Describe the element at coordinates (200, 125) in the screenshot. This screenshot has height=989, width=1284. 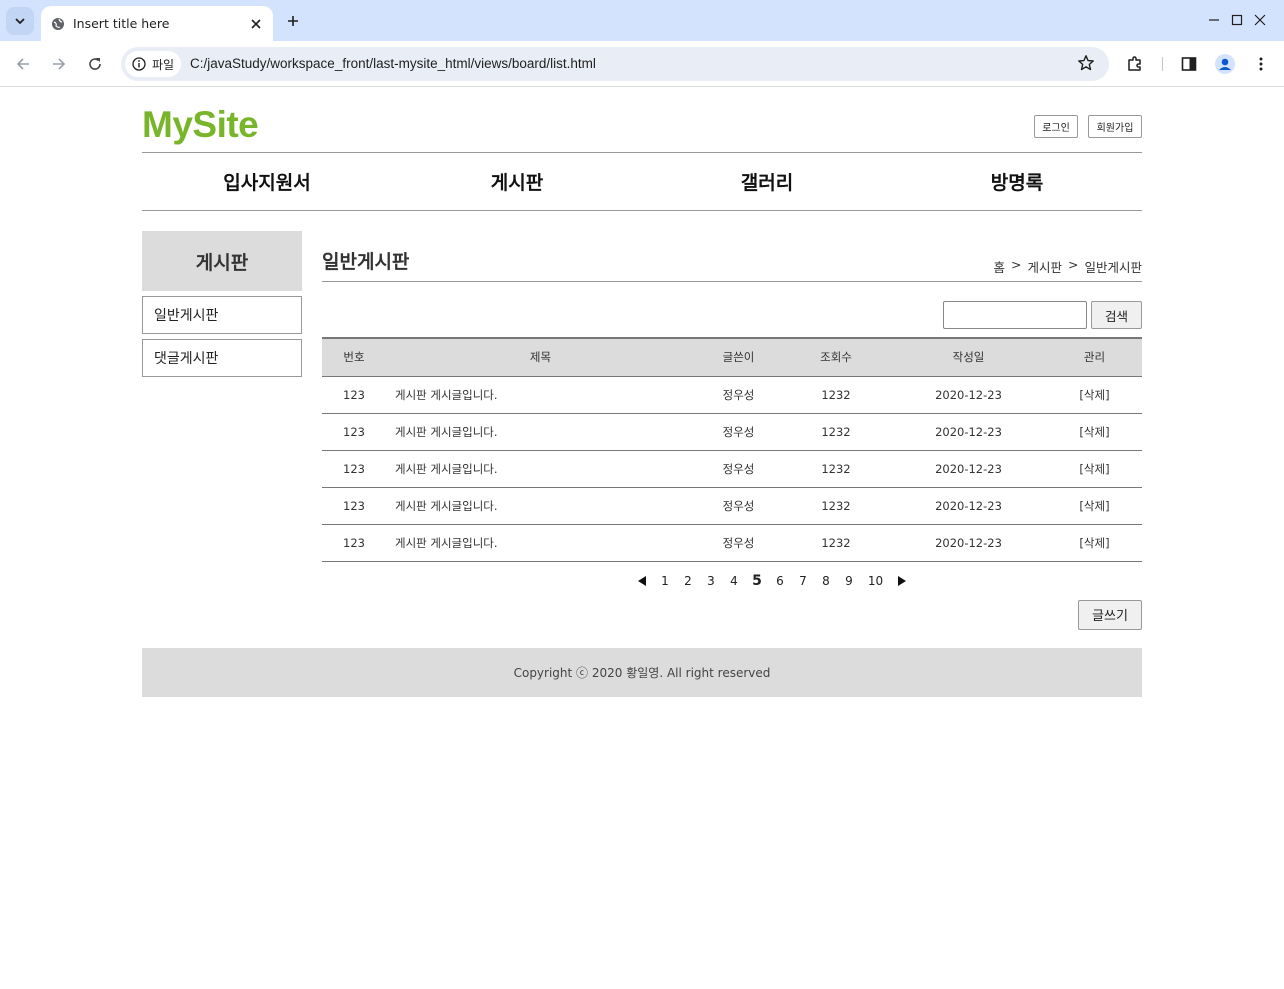
I see `site-logo: MySite` at that location.